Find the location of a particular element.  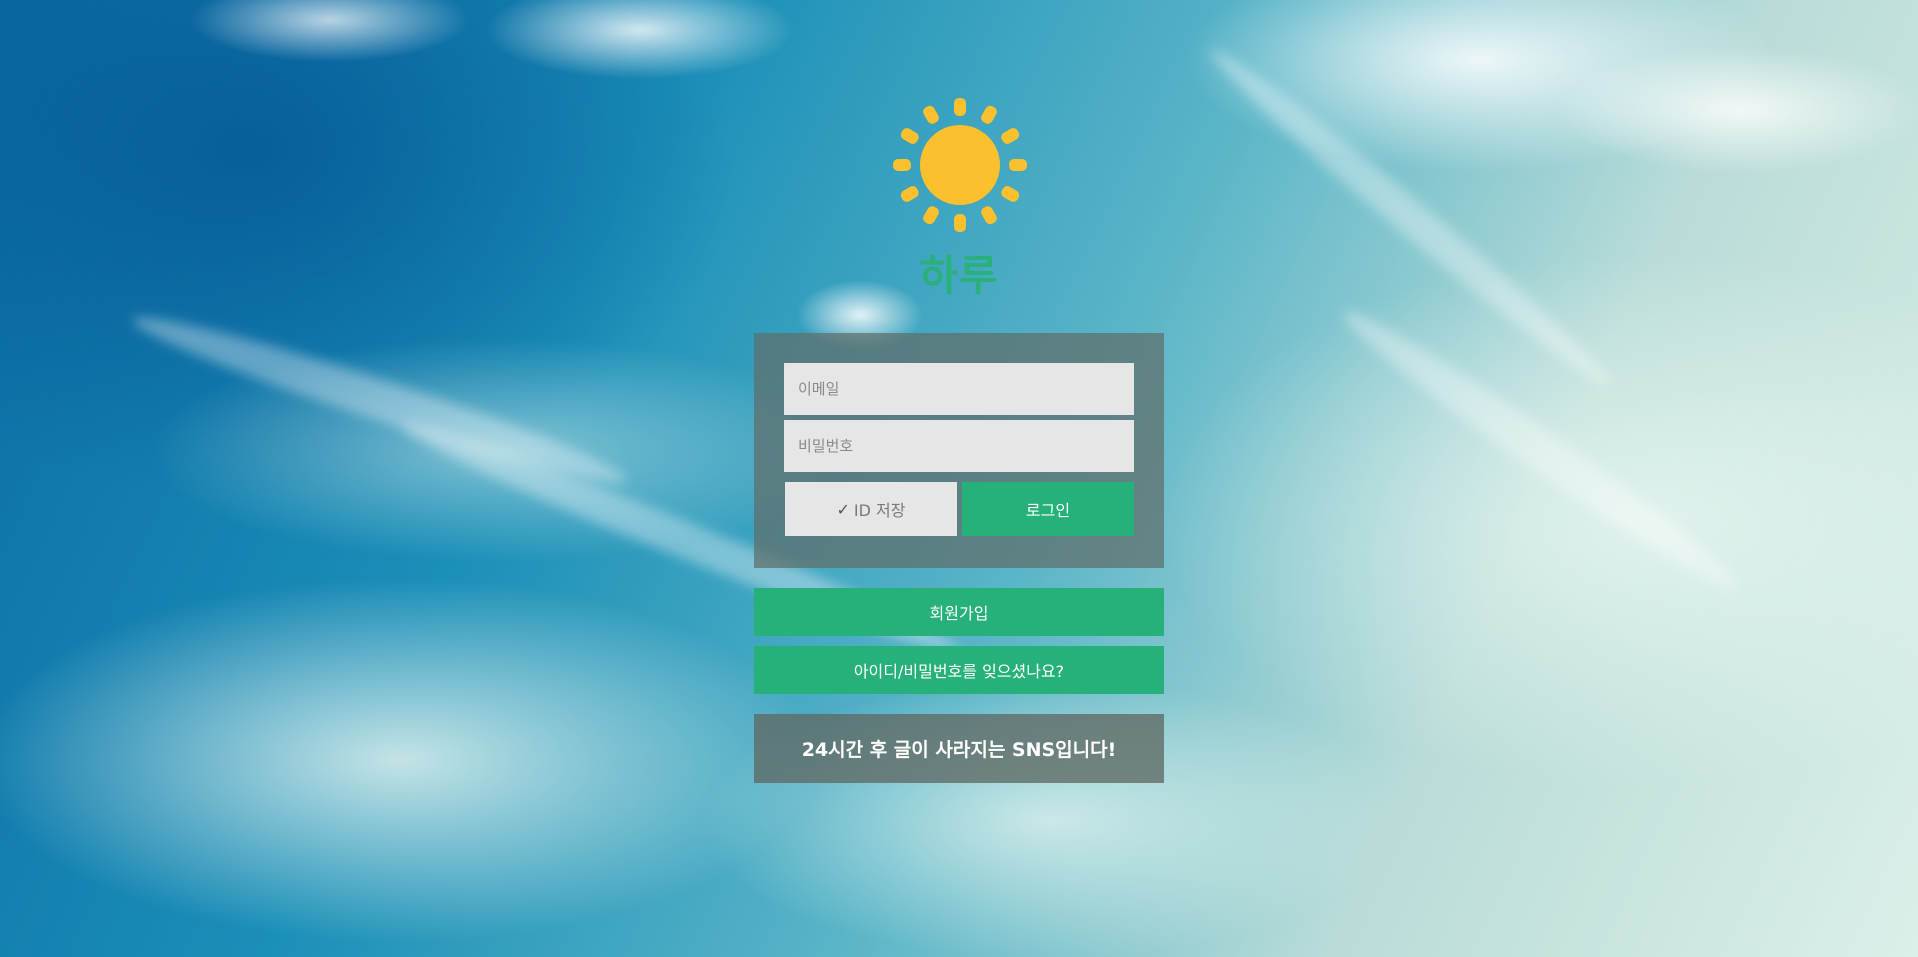

save-id-toggle: ✓ ID 저장 is located at coordinates (871, 509).